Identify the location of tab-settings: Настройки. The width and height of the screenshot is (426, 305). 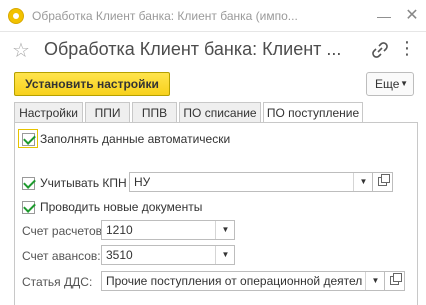
(48, 112).